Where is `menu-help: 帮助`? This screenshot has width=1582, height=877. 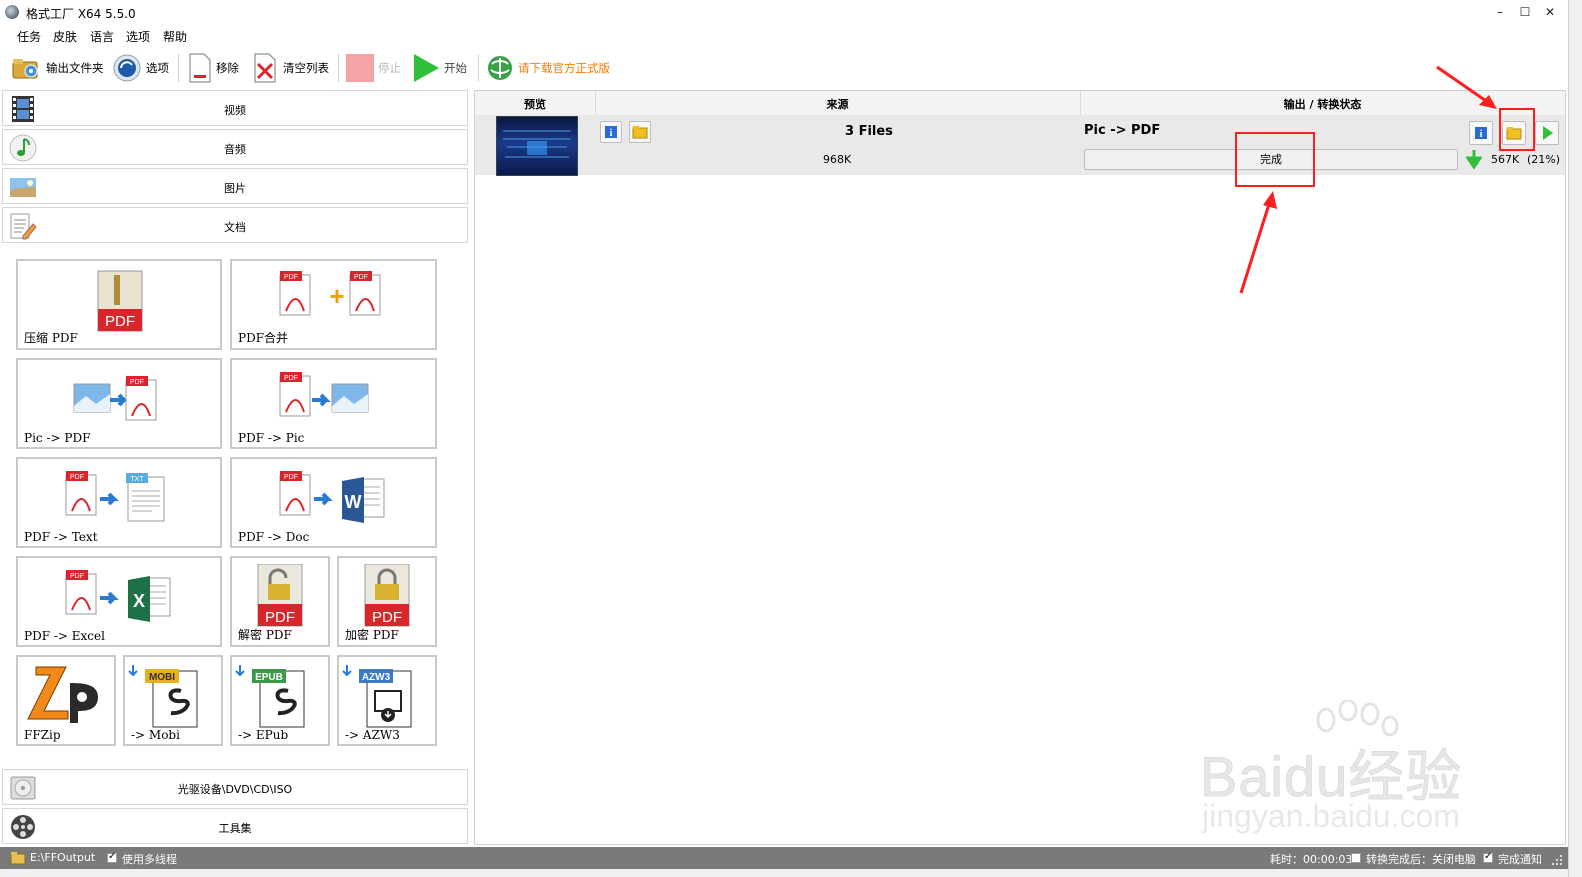
menu-help: 帮助 is located at coordinates (175, 36).